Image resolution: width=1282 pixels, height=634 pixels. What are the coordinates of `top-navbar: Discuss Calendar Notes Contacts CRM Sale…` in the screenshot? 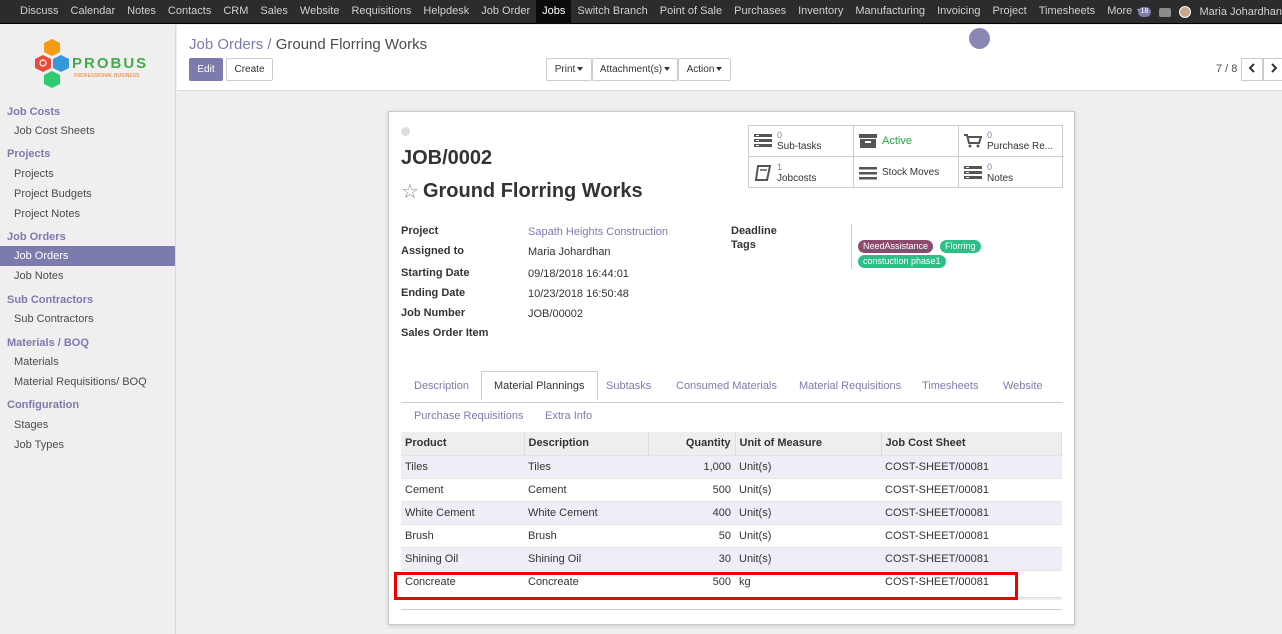 It's located at (641, 12).